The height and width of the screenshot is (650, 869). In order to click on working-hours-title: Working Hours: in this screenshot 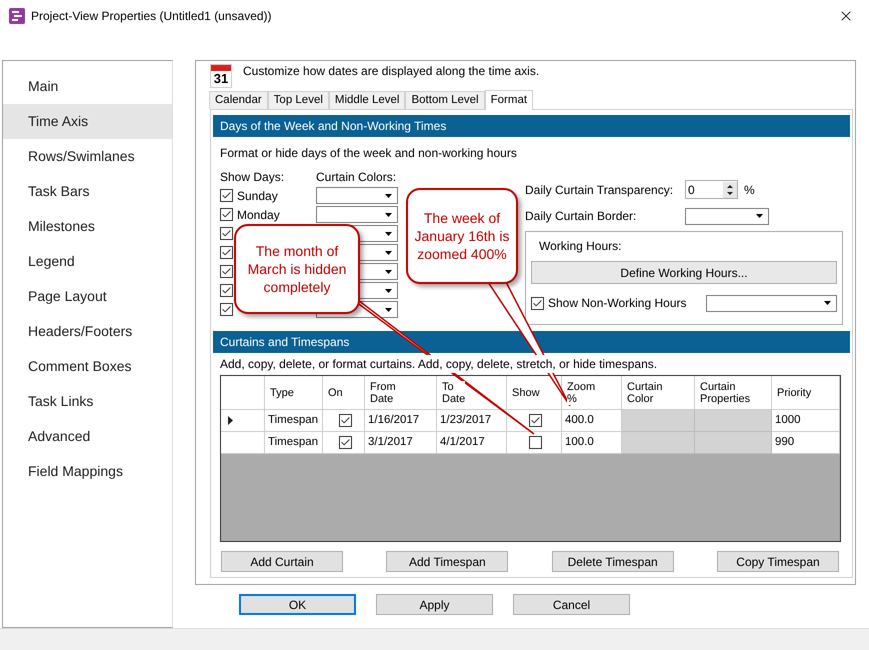, I will do `click(580, 246)`.